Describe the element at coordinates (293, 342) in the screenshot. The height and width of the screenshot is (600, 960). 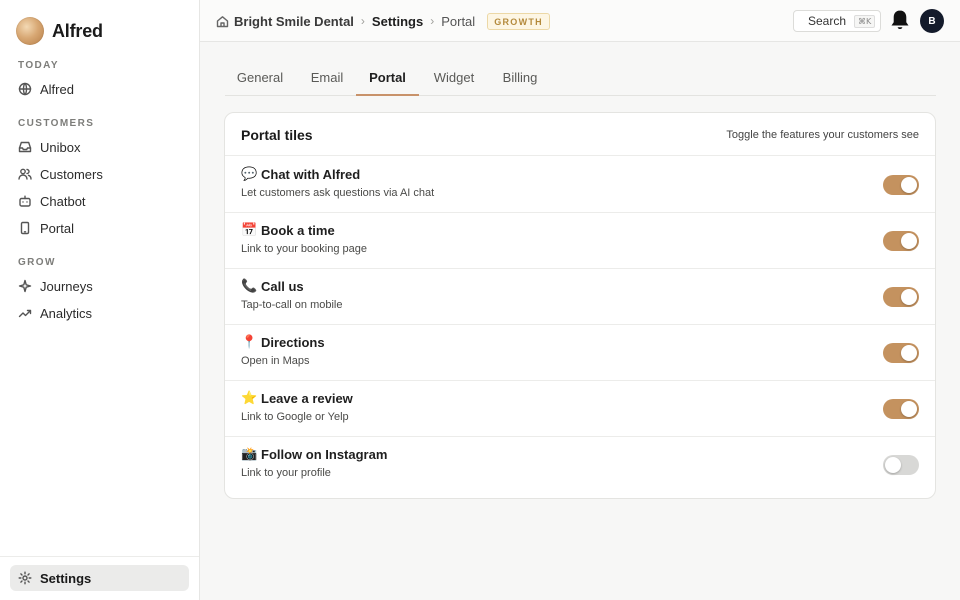
I see `tile-title-text: Directions` at that location.